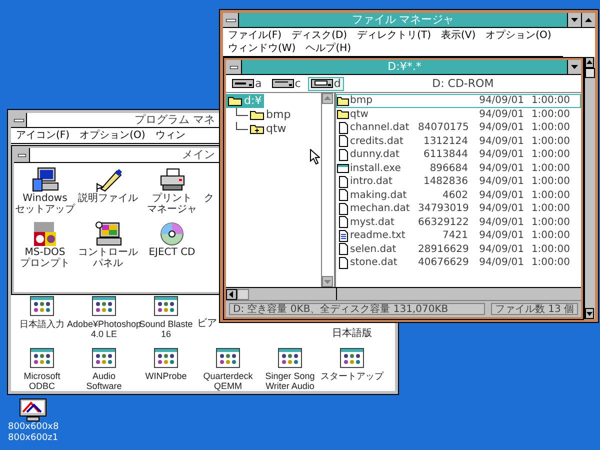 This screenshot has height=450, width=600. What do you see at coordinates (403, 20) in the screenshot?
I see `window-title: ファイル マネージャ` at bounding box center [403, 20].